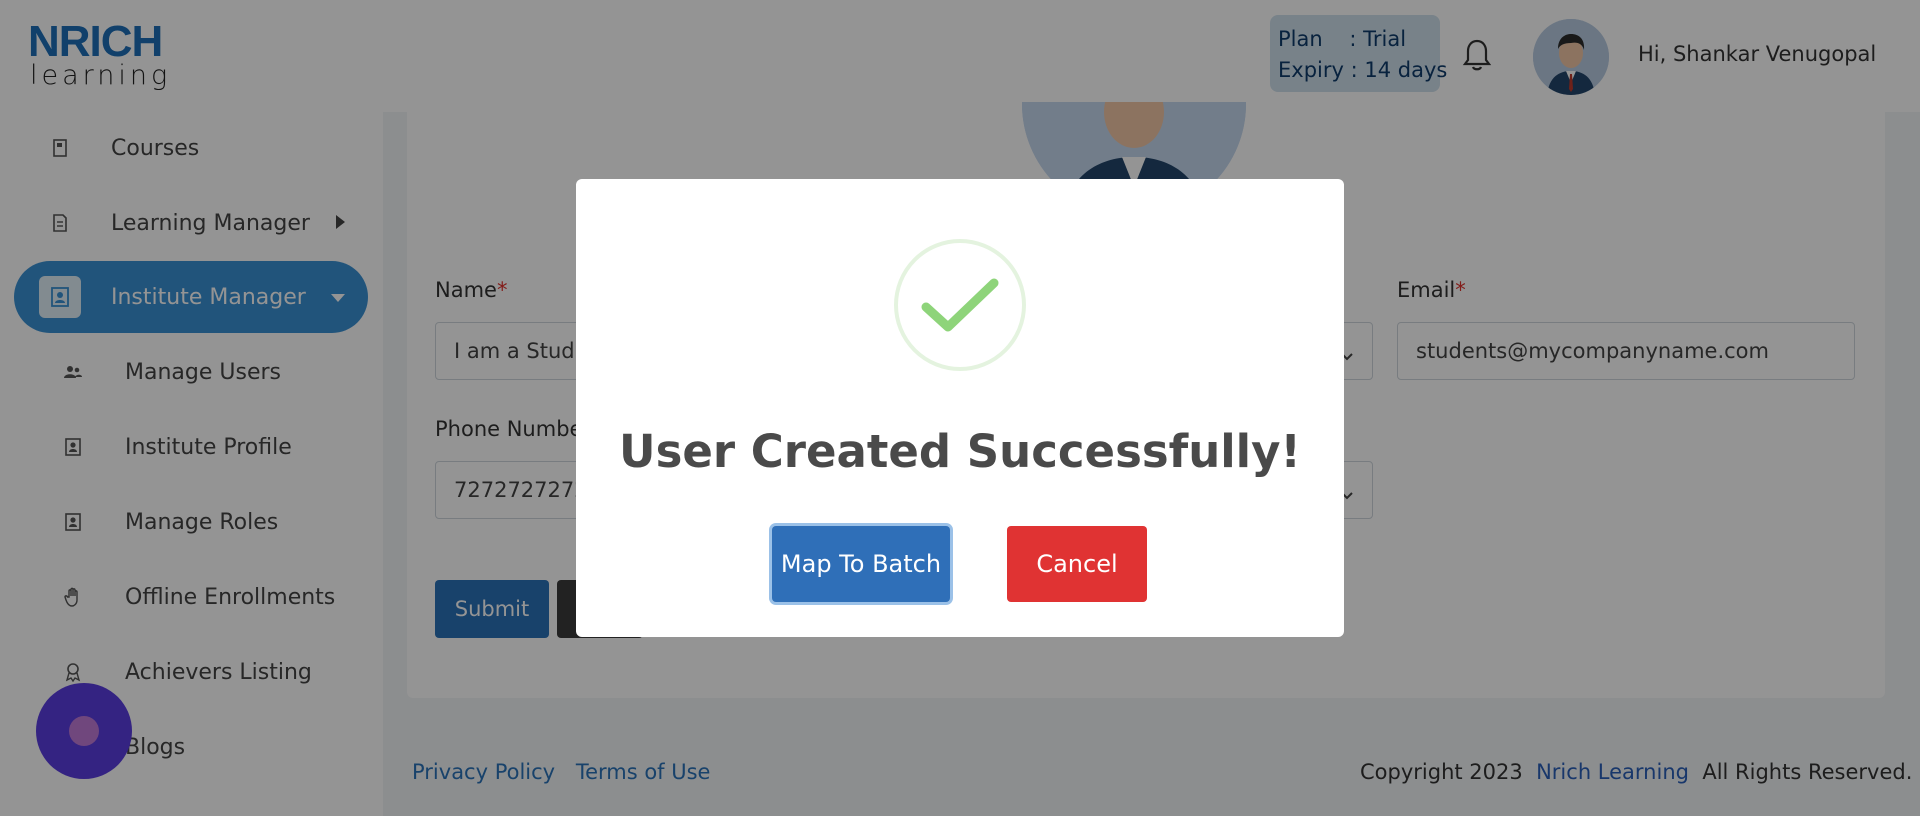 This screenshot has height=816, width=1920. Describe the element at coordinates (960, 305) in the screenshot. I see `success-check-icon` at that location.